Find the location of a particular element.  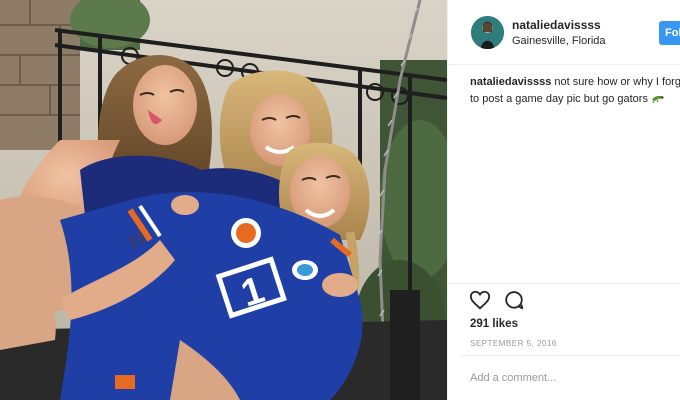

caption-line-2: to post a game day pic but go gators is located at coordinates (575, 99).